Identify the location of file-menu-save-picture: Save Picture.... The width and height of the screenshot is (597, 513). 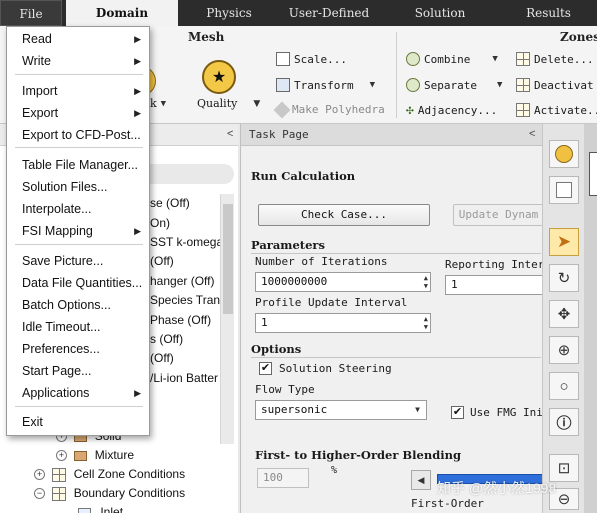
(78, 261).